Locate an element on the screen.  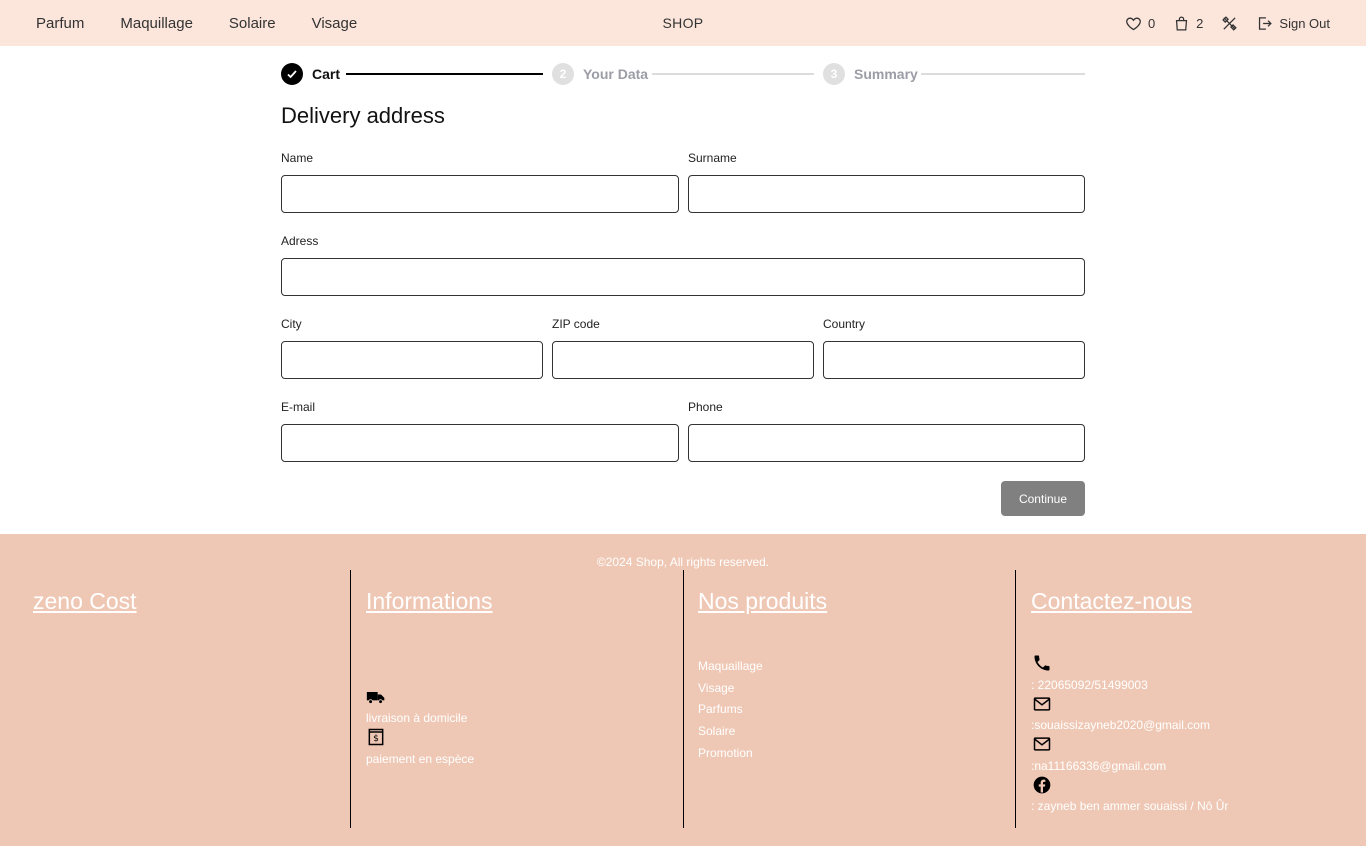
step-number-2: 2 is located at coordinates (563, 74).